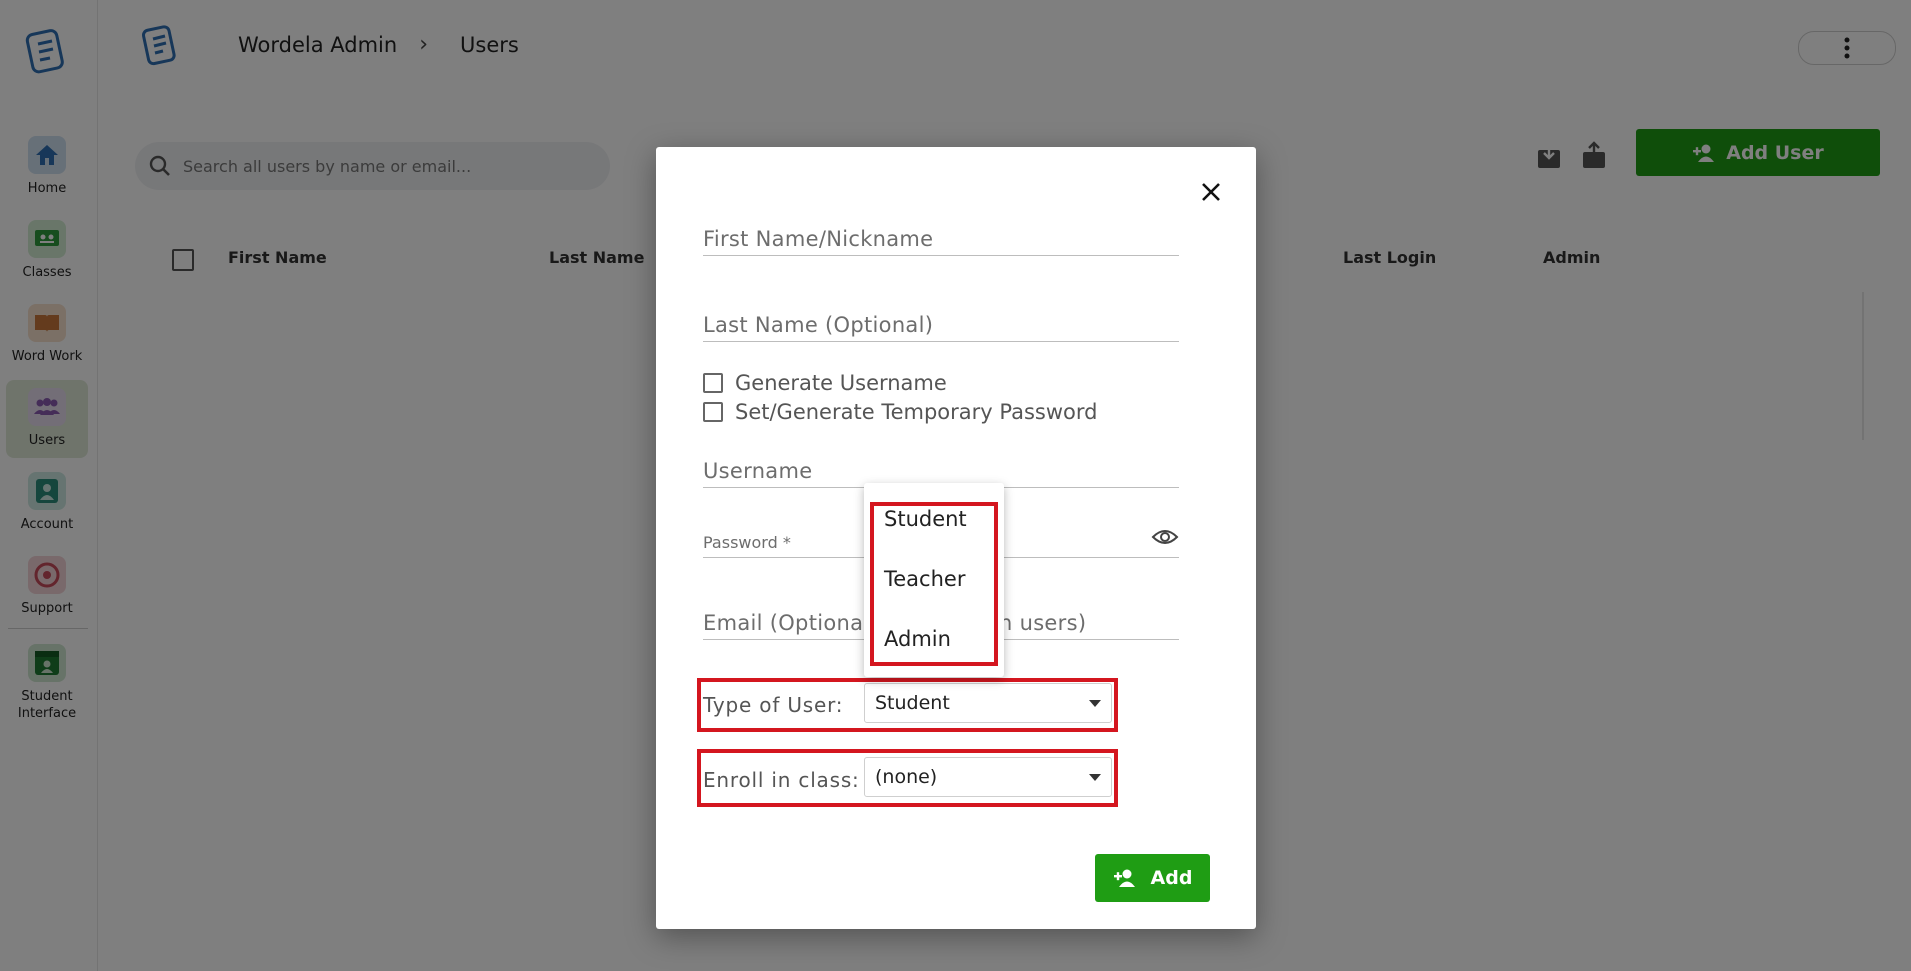  Describe the element at coordinates (786, 623) in the screenshot. I see `email-label: Email (Optional` at that location.